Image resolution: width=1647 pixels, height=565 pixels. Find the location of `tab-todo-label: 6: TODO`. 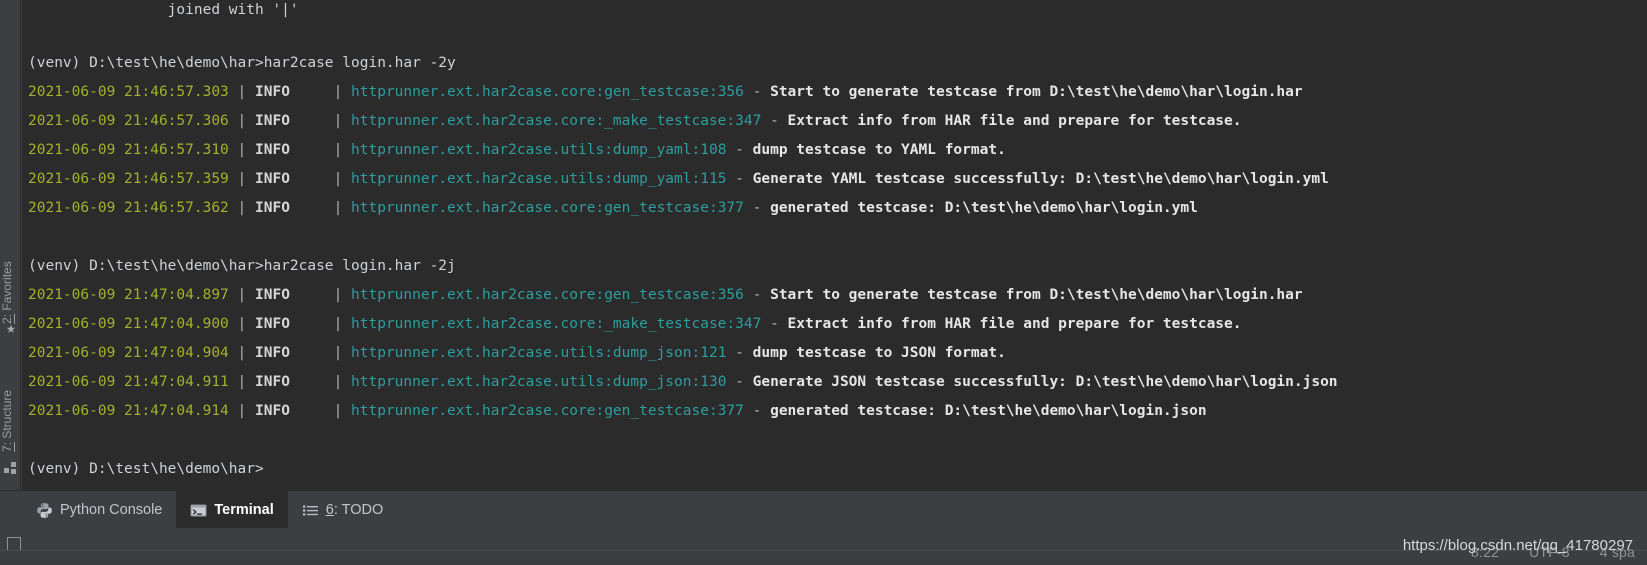

tab-todo-label: 6: TODO is located at coordinates (355, 510).